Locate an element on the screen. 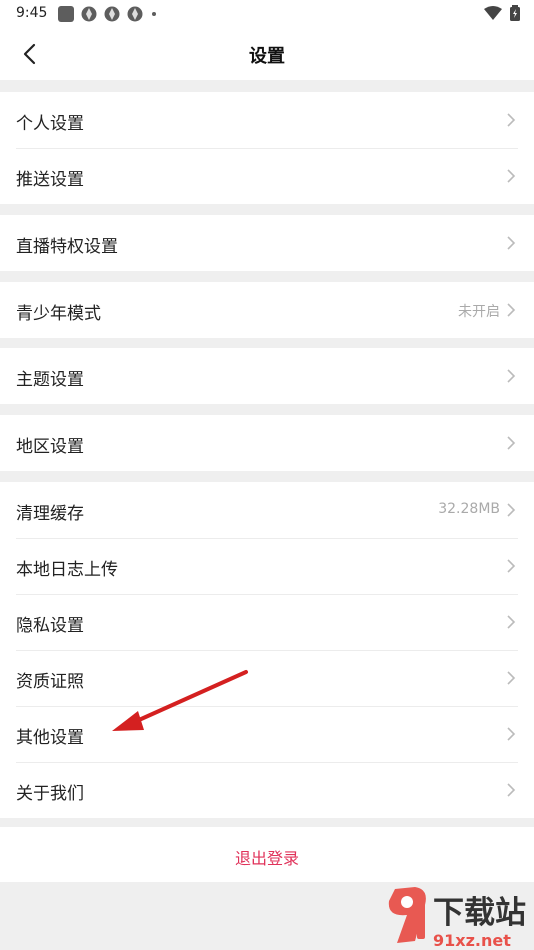  menu-item-other-settings: 其他设置 is located at coordinates (267, 734).